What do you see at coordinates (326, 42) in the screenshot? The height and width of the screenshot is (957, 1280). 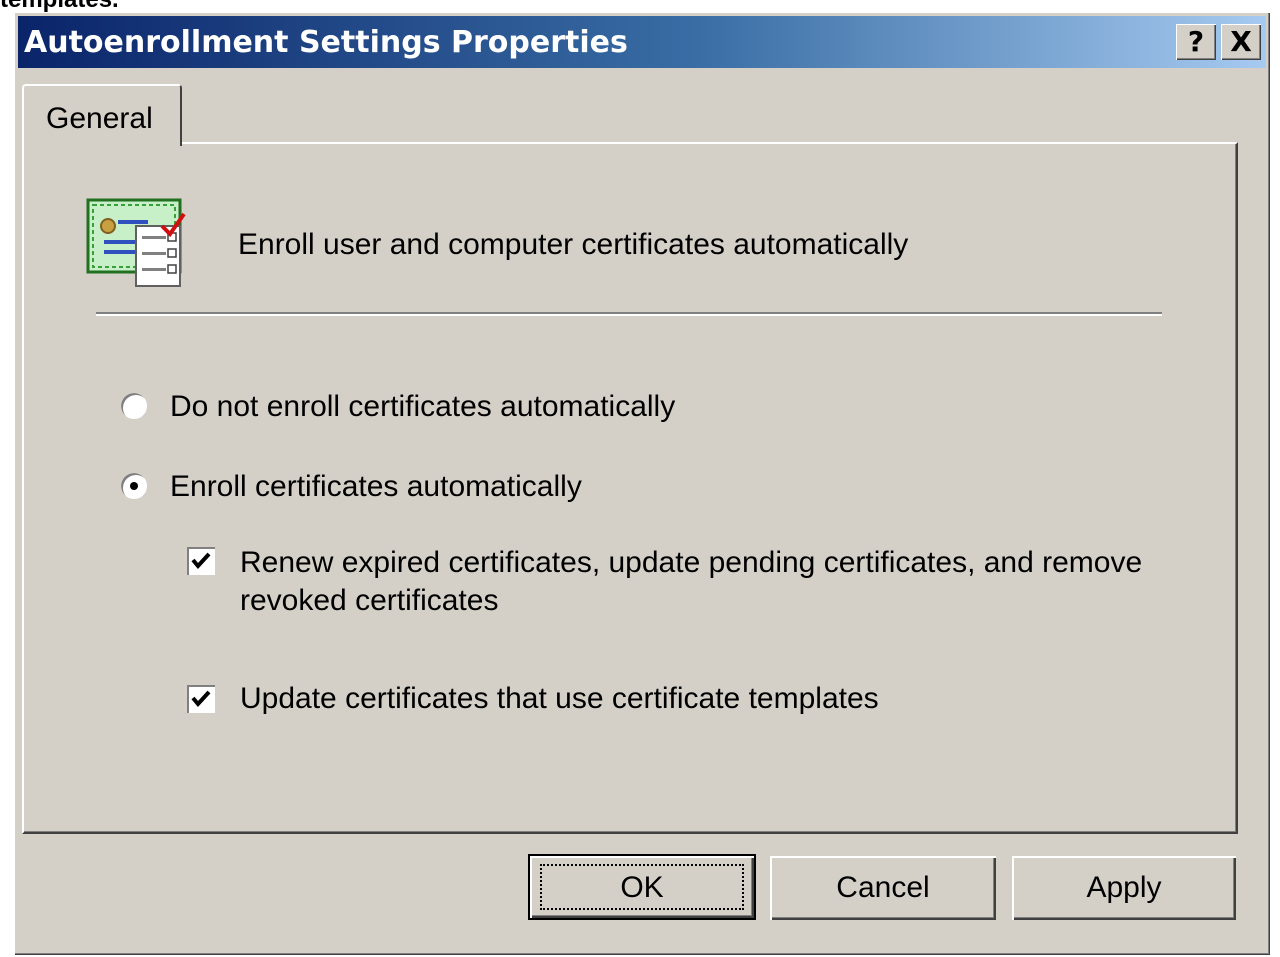 I see `window-title: Autoenrollment Settings Properties` at bounding box center [326, 42].